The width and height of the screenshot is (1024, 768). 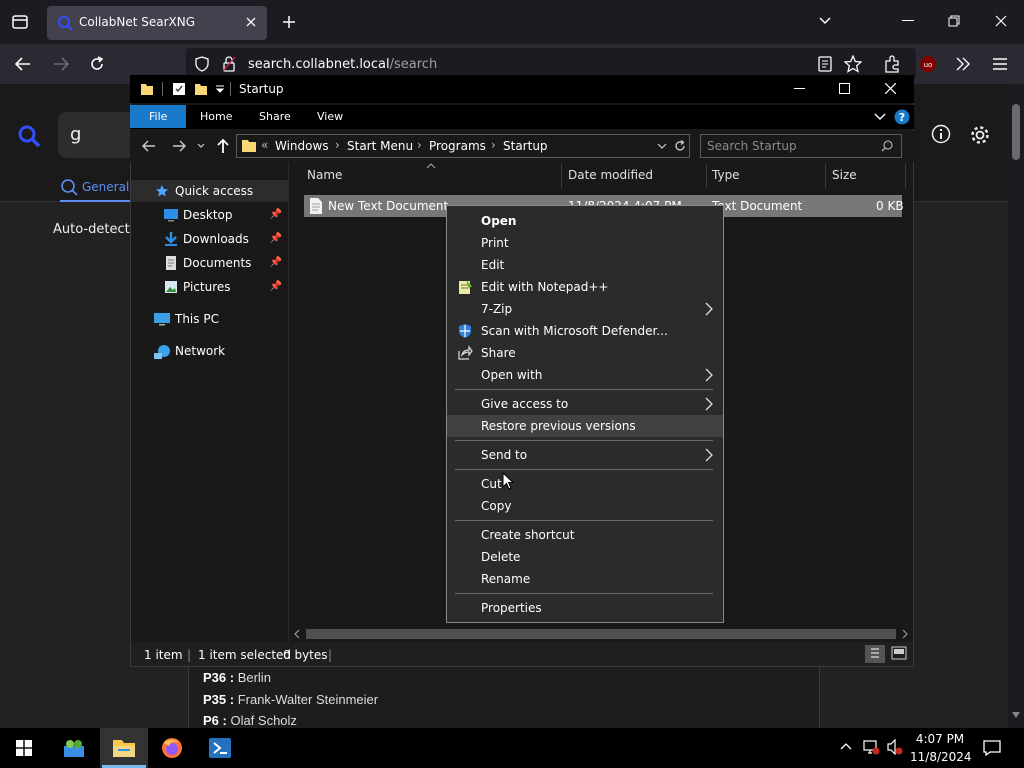 What do you see at coordinates (585, 557) in the screenshot?
I see `menu-item-delete: Delete` at bounding box center [585, 557].